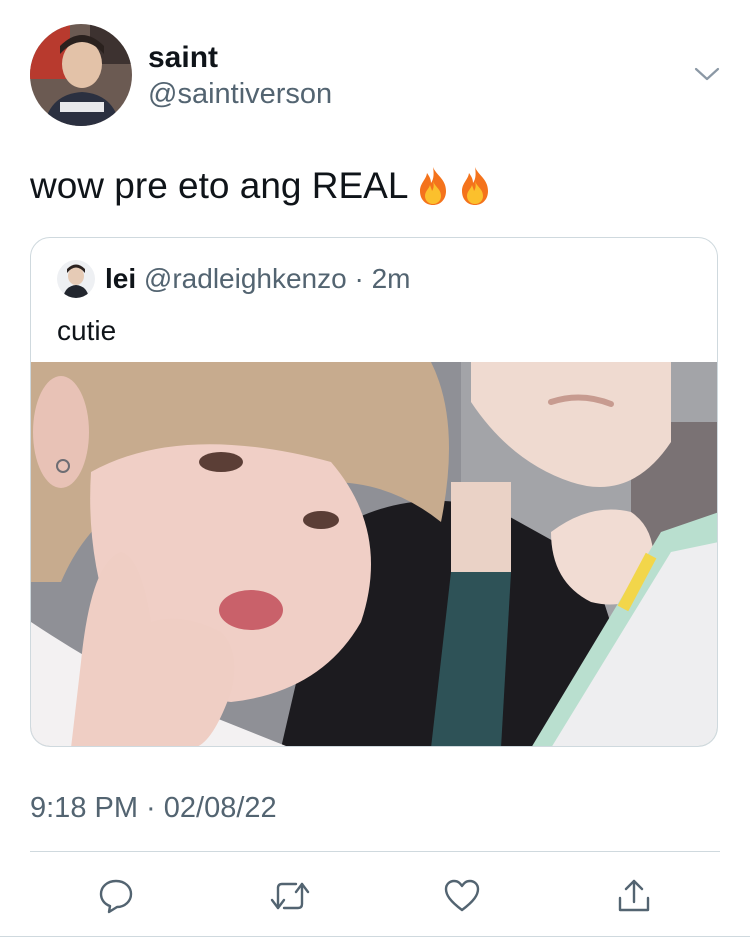 Image resolution: width=750 pixels, height=940 pixels. I want to click on author-handle: @saintiverson, so click(240, 94).